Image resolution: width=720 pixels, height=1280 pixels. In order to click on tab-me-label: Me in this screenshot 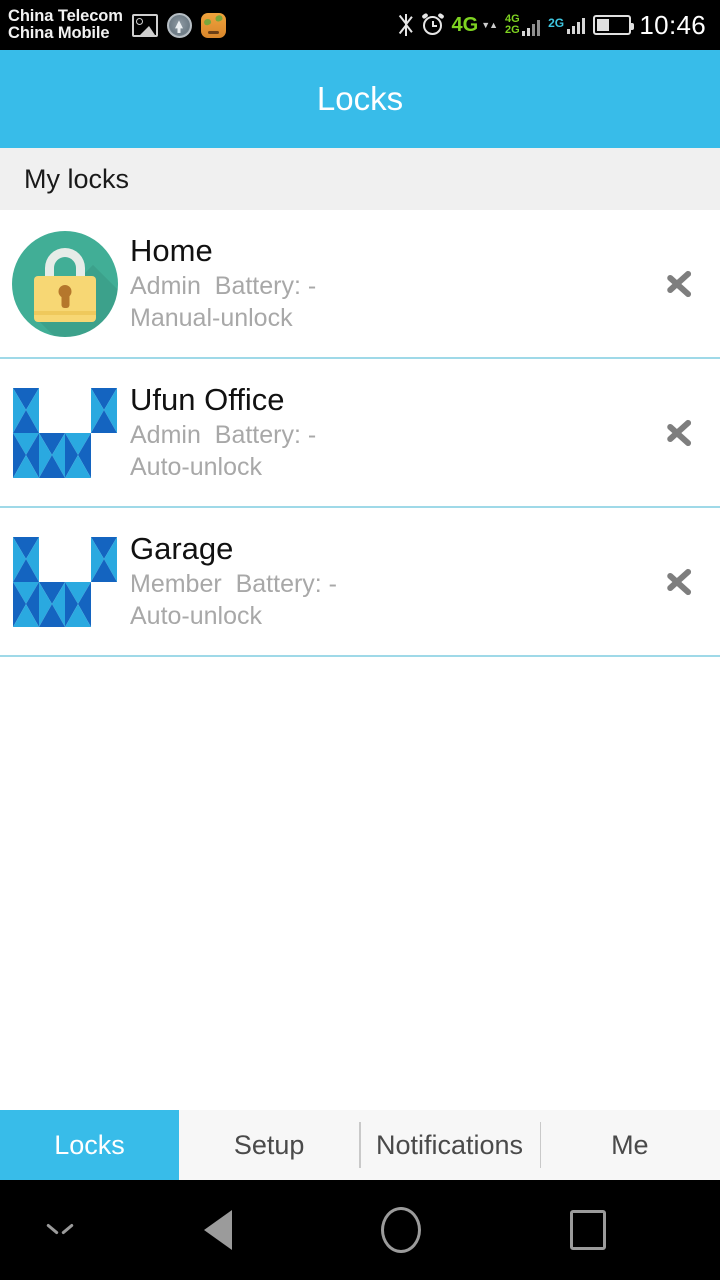, I will do `click(630, 1144)`.